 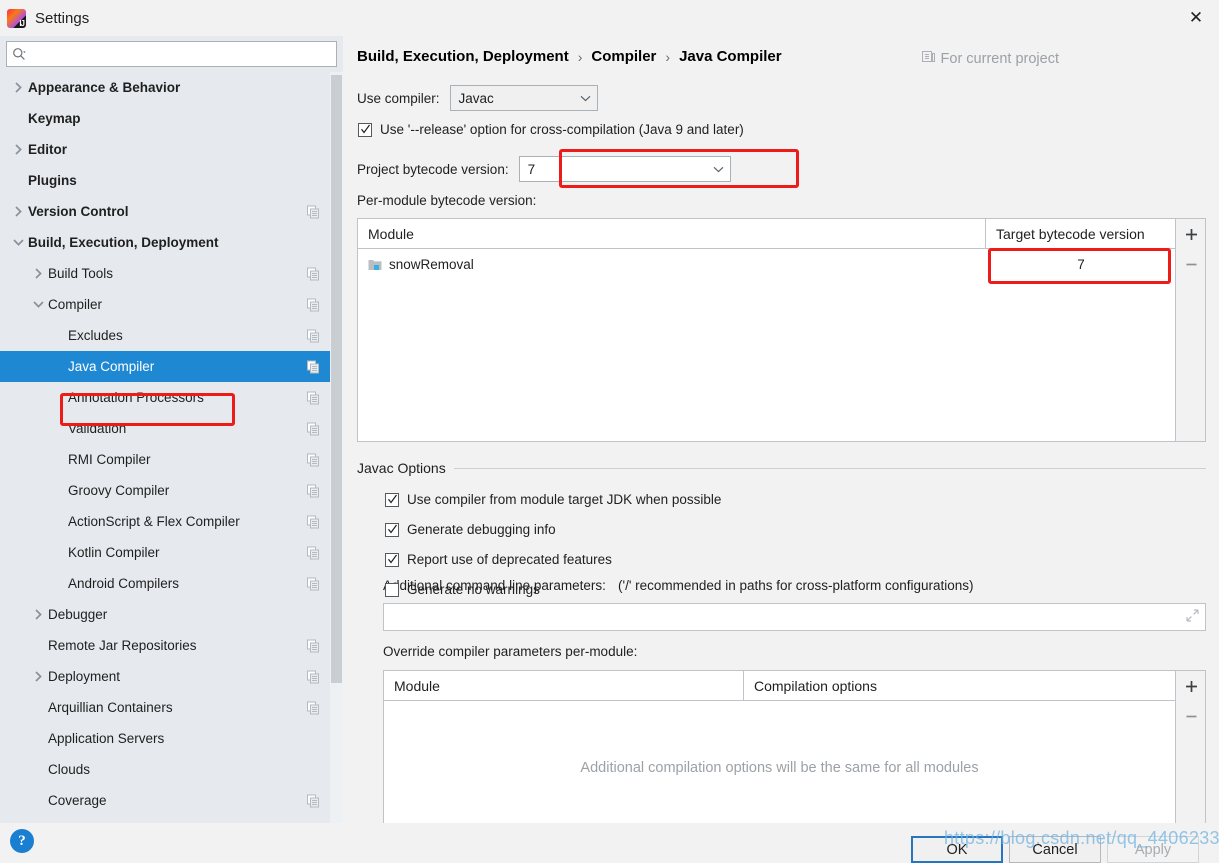 I want to click on sidebar-item-build-tools: Build Tools, so click(x=165, y=273).